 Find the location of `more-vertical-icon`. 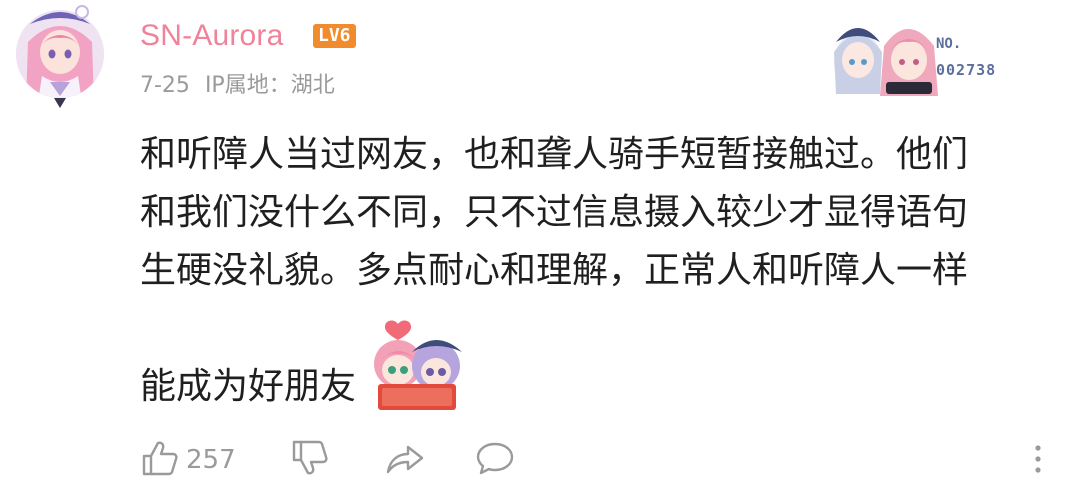

more-vertical-icon is located at coordinates (1038, 459).